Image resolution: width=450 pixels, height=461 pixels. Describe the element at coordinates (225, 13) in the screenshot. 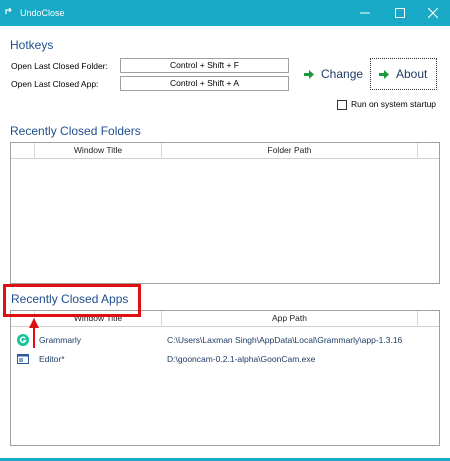

I see `title-bar: UndoClose` at that location.